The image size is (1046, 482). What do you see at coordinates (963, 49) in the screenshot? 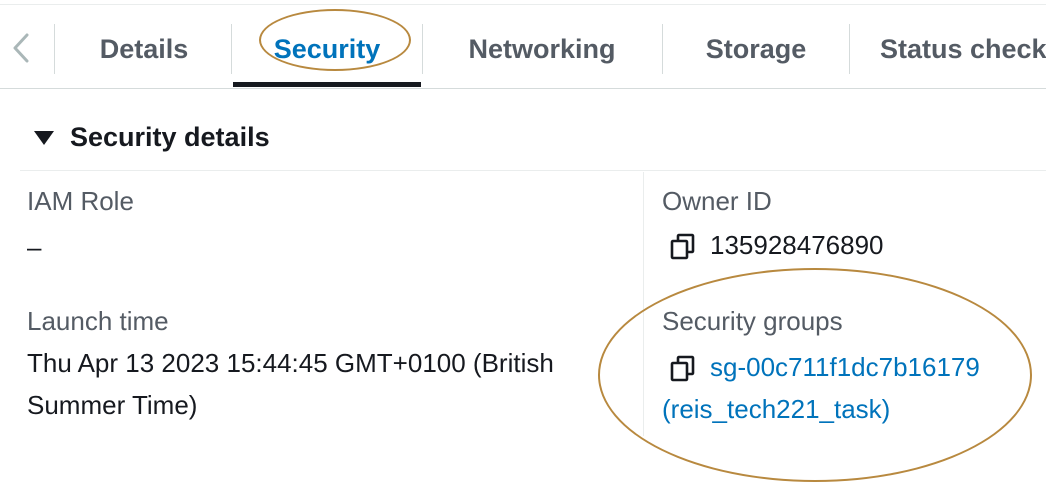
I see `tab-status-checks: Status check` at bounding box center [963, 49].